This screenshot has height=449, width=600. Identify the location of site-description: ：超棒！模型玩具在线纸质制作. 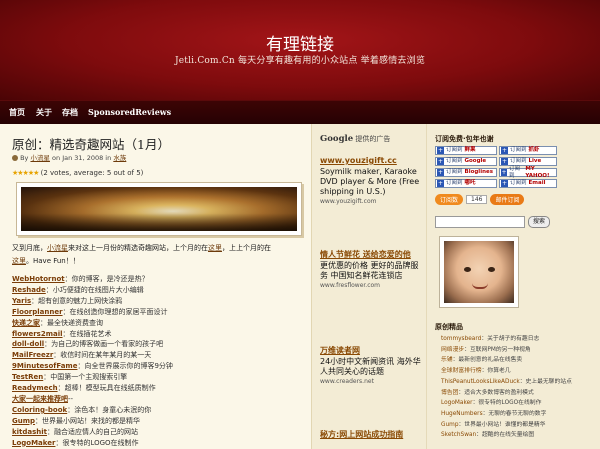
(106, 388).